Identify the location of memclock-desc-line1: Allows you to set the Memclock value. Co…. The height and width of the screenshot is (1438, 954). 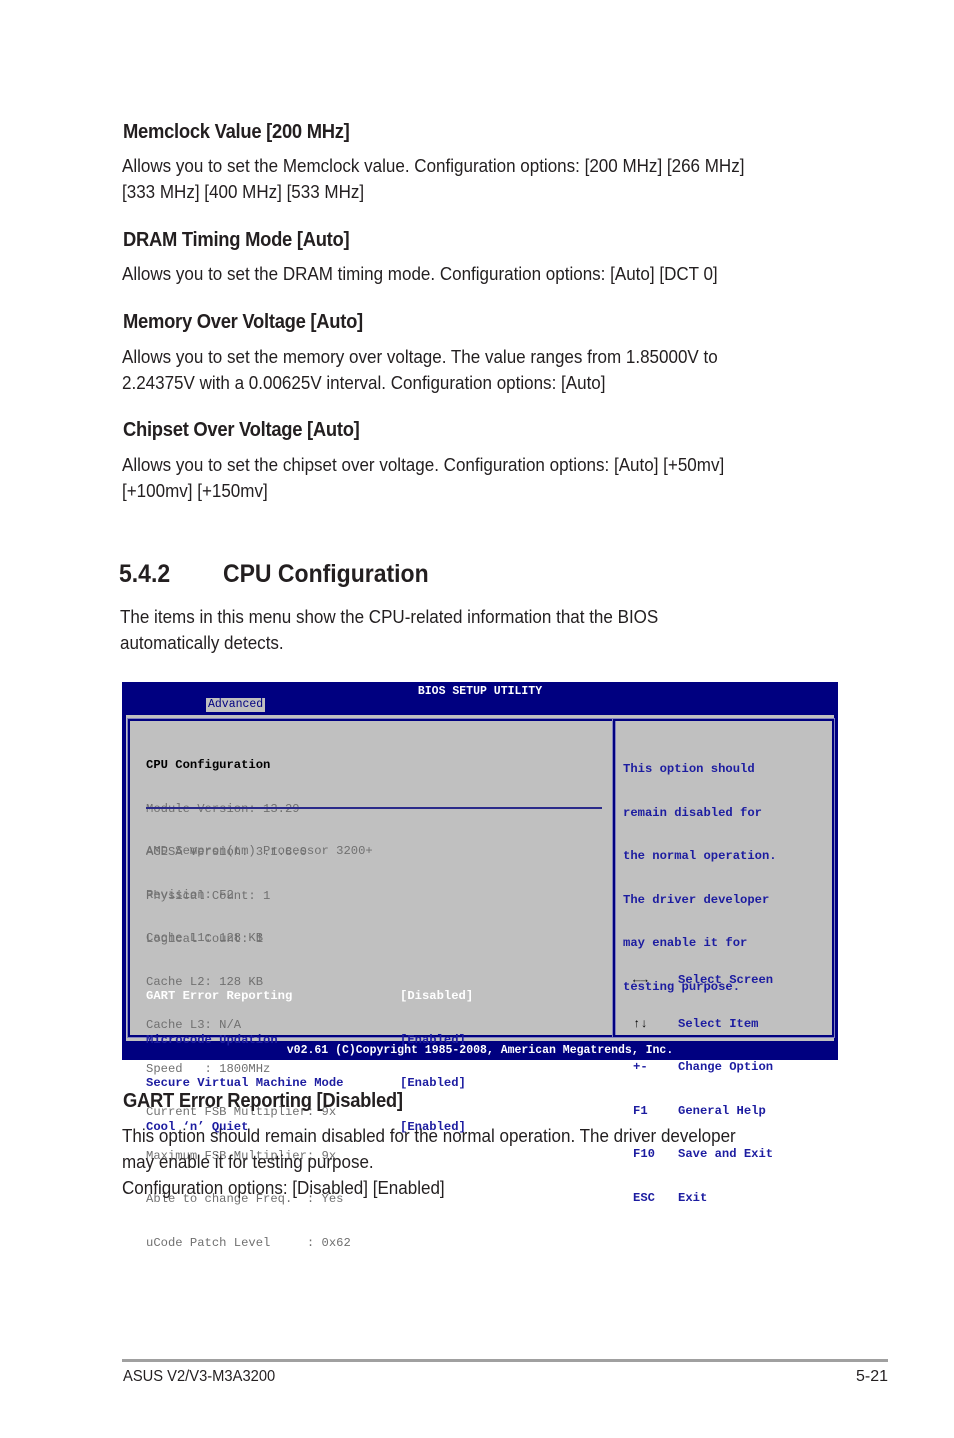
(433, 165).